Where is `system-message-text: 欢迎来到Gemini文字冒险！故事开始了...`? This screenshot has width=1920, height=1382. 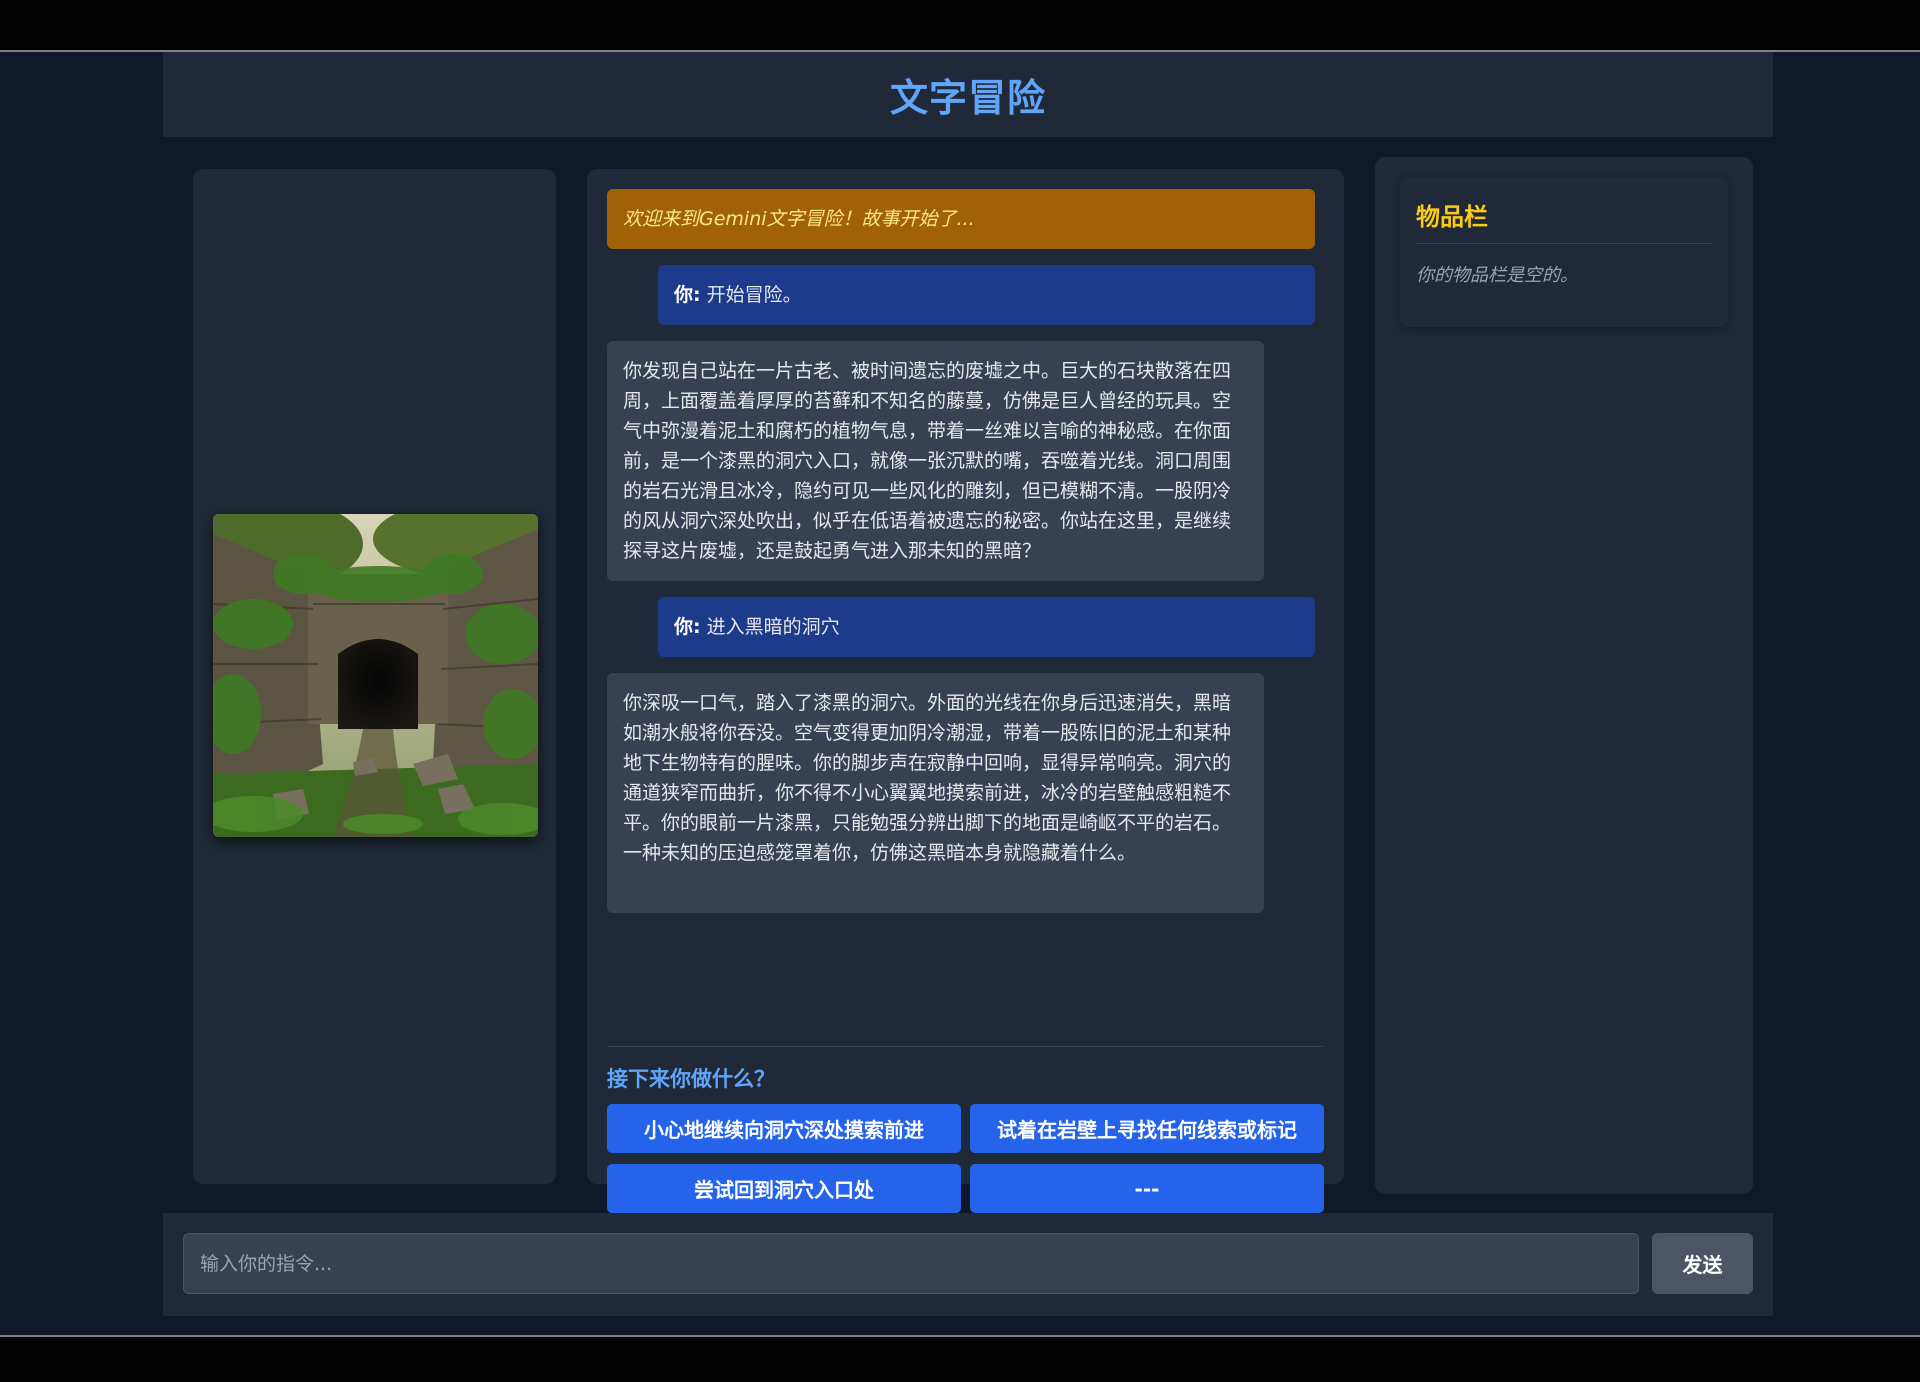
system-message-text: 欢迎来到Gemini文字冒险！故事开始了... is located at coordinates (799, 219).